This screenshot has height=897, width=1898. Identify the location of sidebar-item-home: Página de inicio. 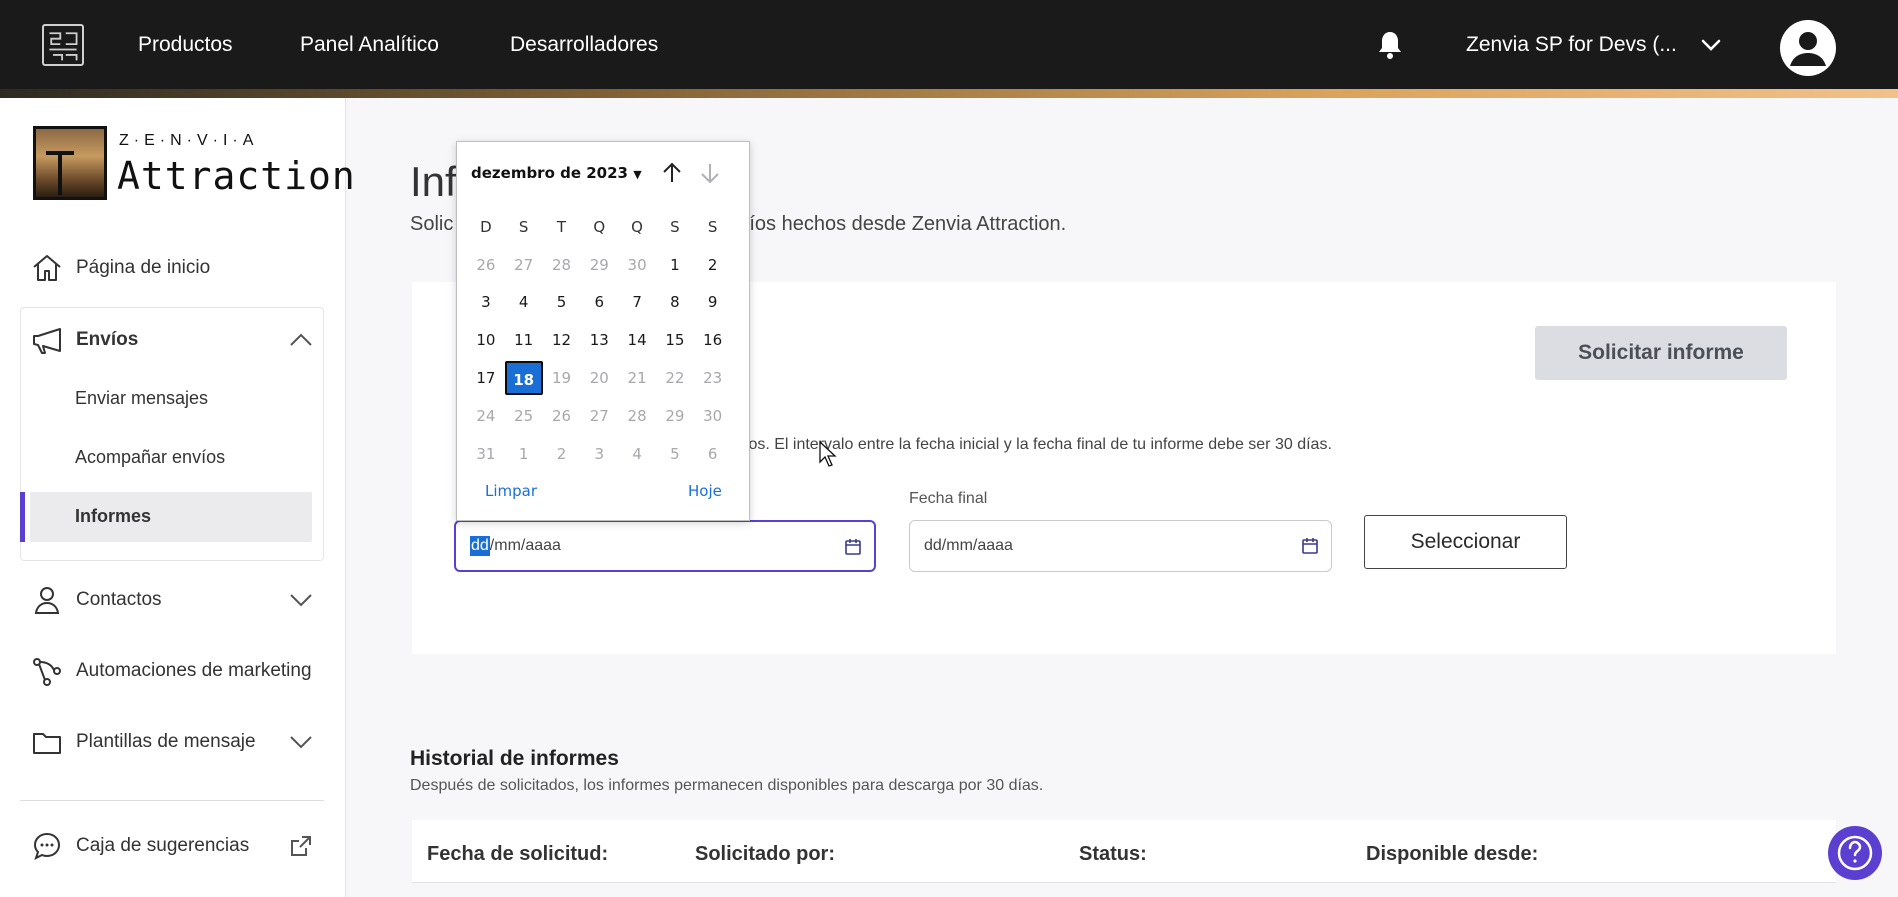
(120, 268).